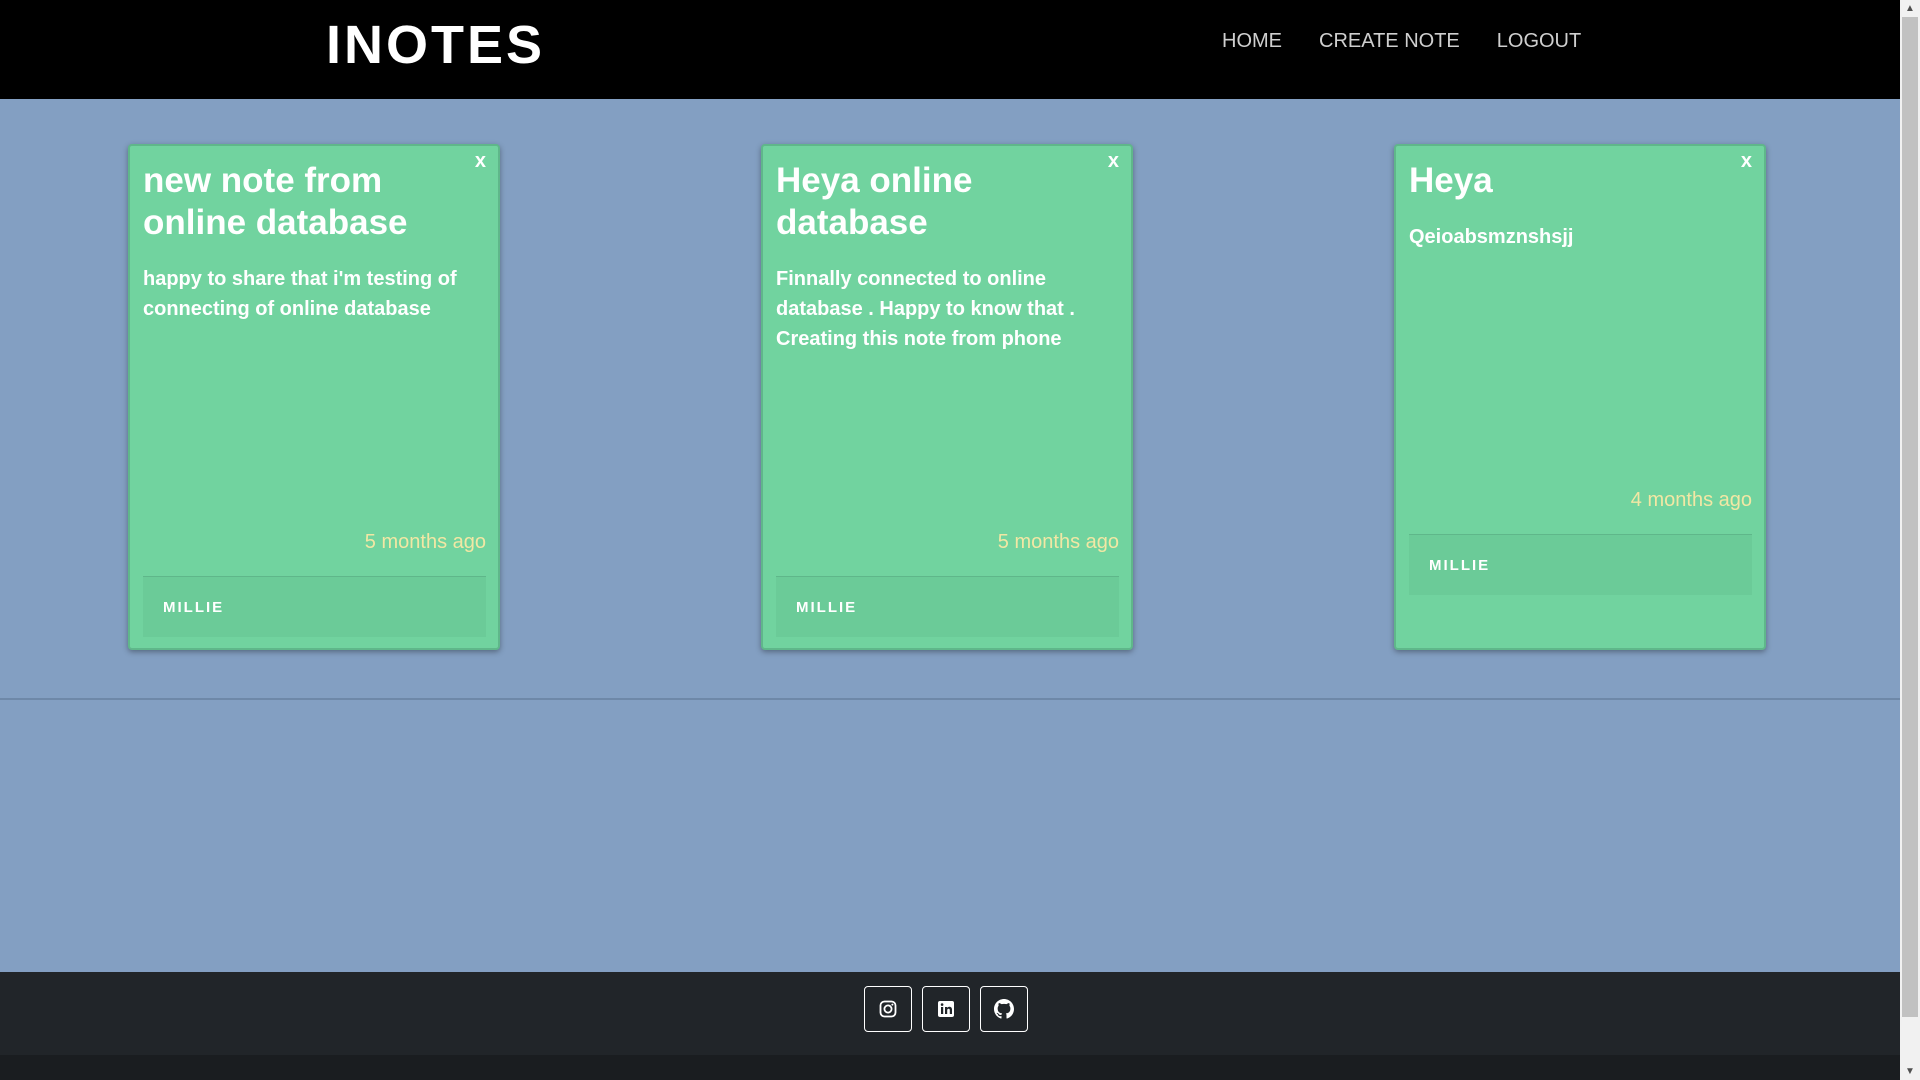 This screenshot has width=1920, height=1080. I want to click on github-icon, so click(1004, 1009).